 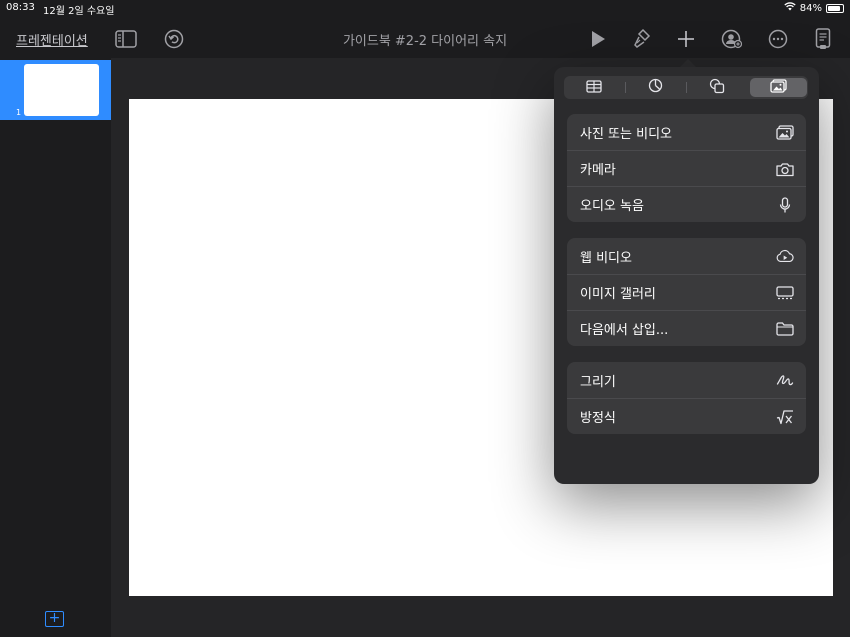 I want to click on battery-icon, so click(x=835, y=8).